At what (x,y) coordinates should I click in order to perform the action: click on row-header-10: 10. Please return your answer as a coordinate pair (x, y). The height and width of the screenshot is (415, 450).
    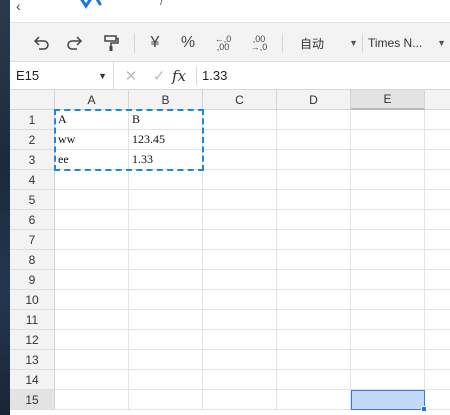
    Looking at the image, I should click on (32, 300).